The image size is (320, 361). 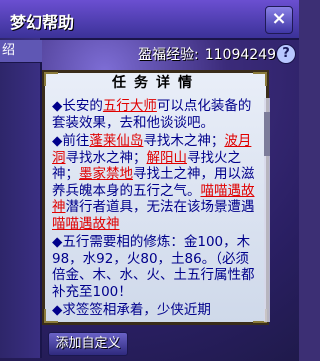 I want to click on text-mid: 寻找水之神；, so click(x=106, y=157).